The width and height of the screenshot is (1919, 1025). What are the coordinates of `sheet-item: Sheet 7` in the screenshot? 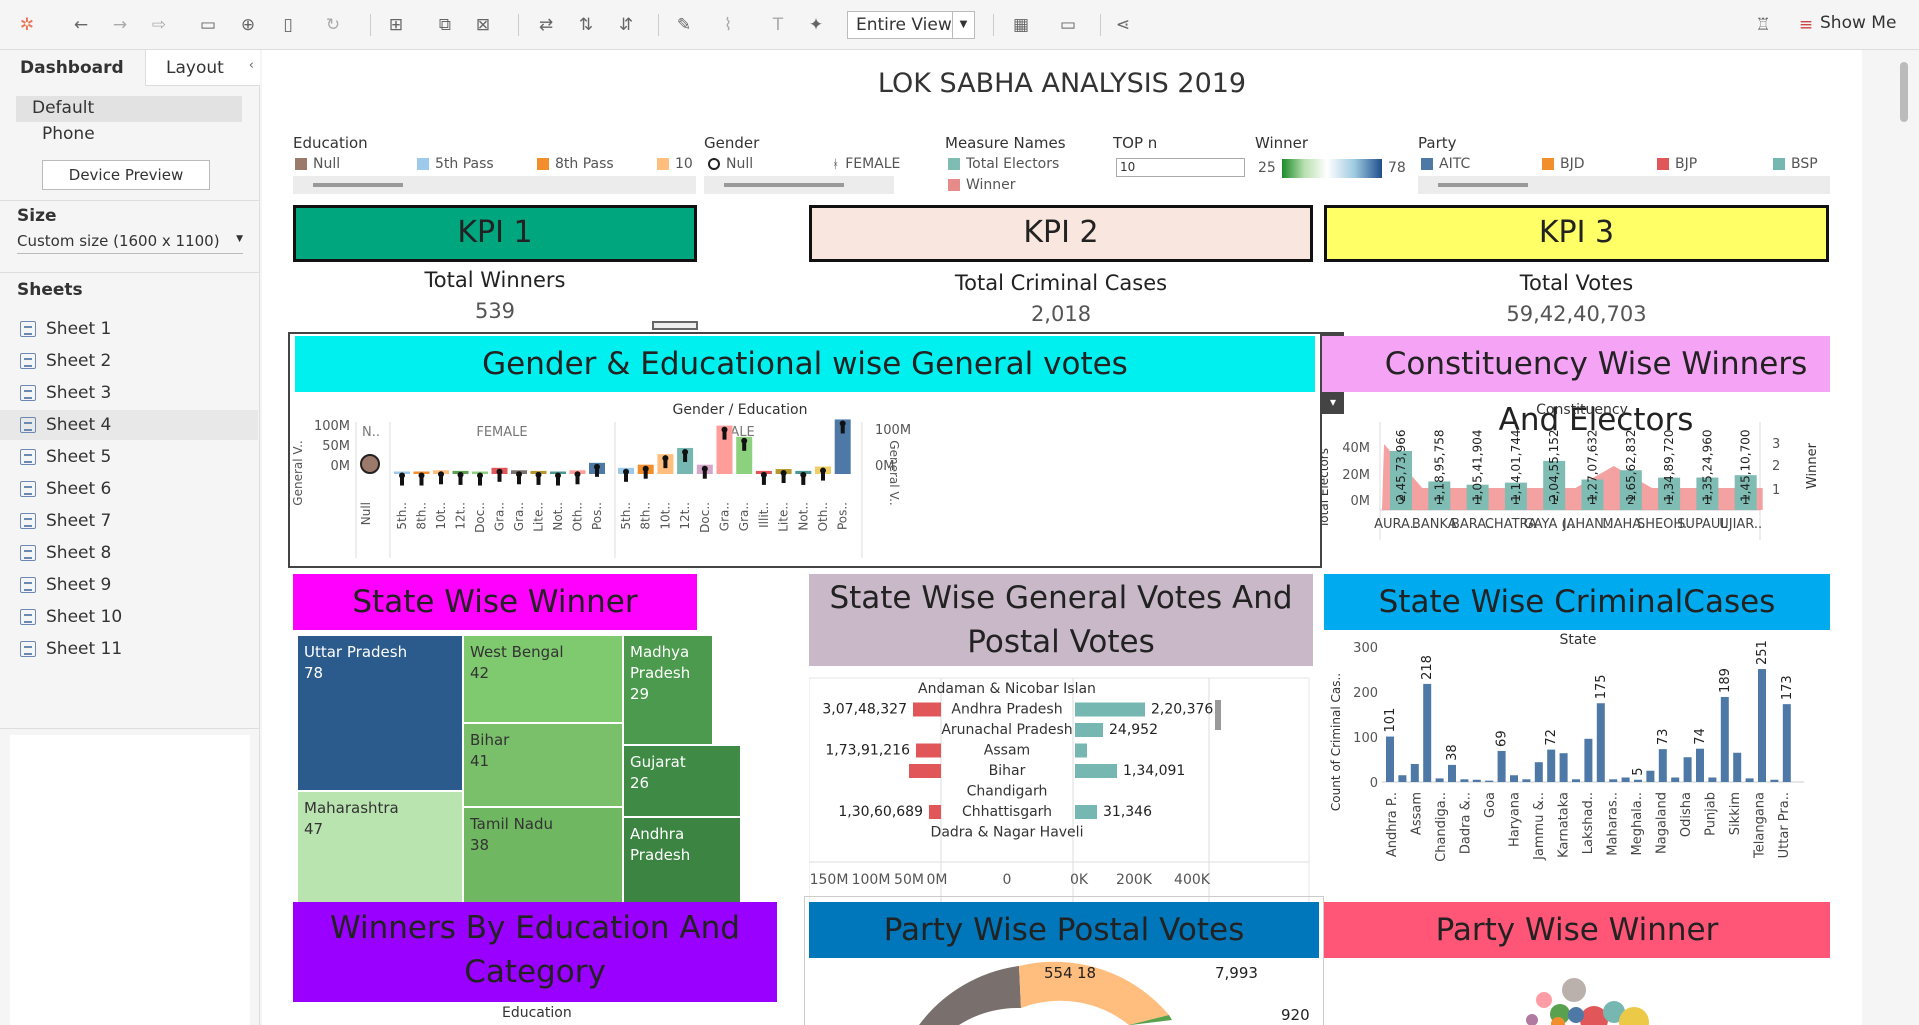 It's located at (129, 521).